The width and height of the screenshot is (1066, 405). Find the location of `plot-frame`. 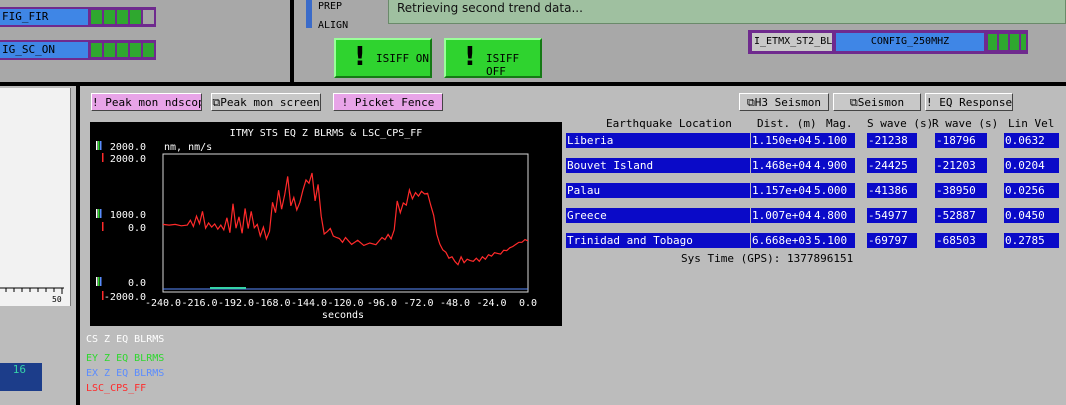

plot-frame is located at coordinates (345, 223).